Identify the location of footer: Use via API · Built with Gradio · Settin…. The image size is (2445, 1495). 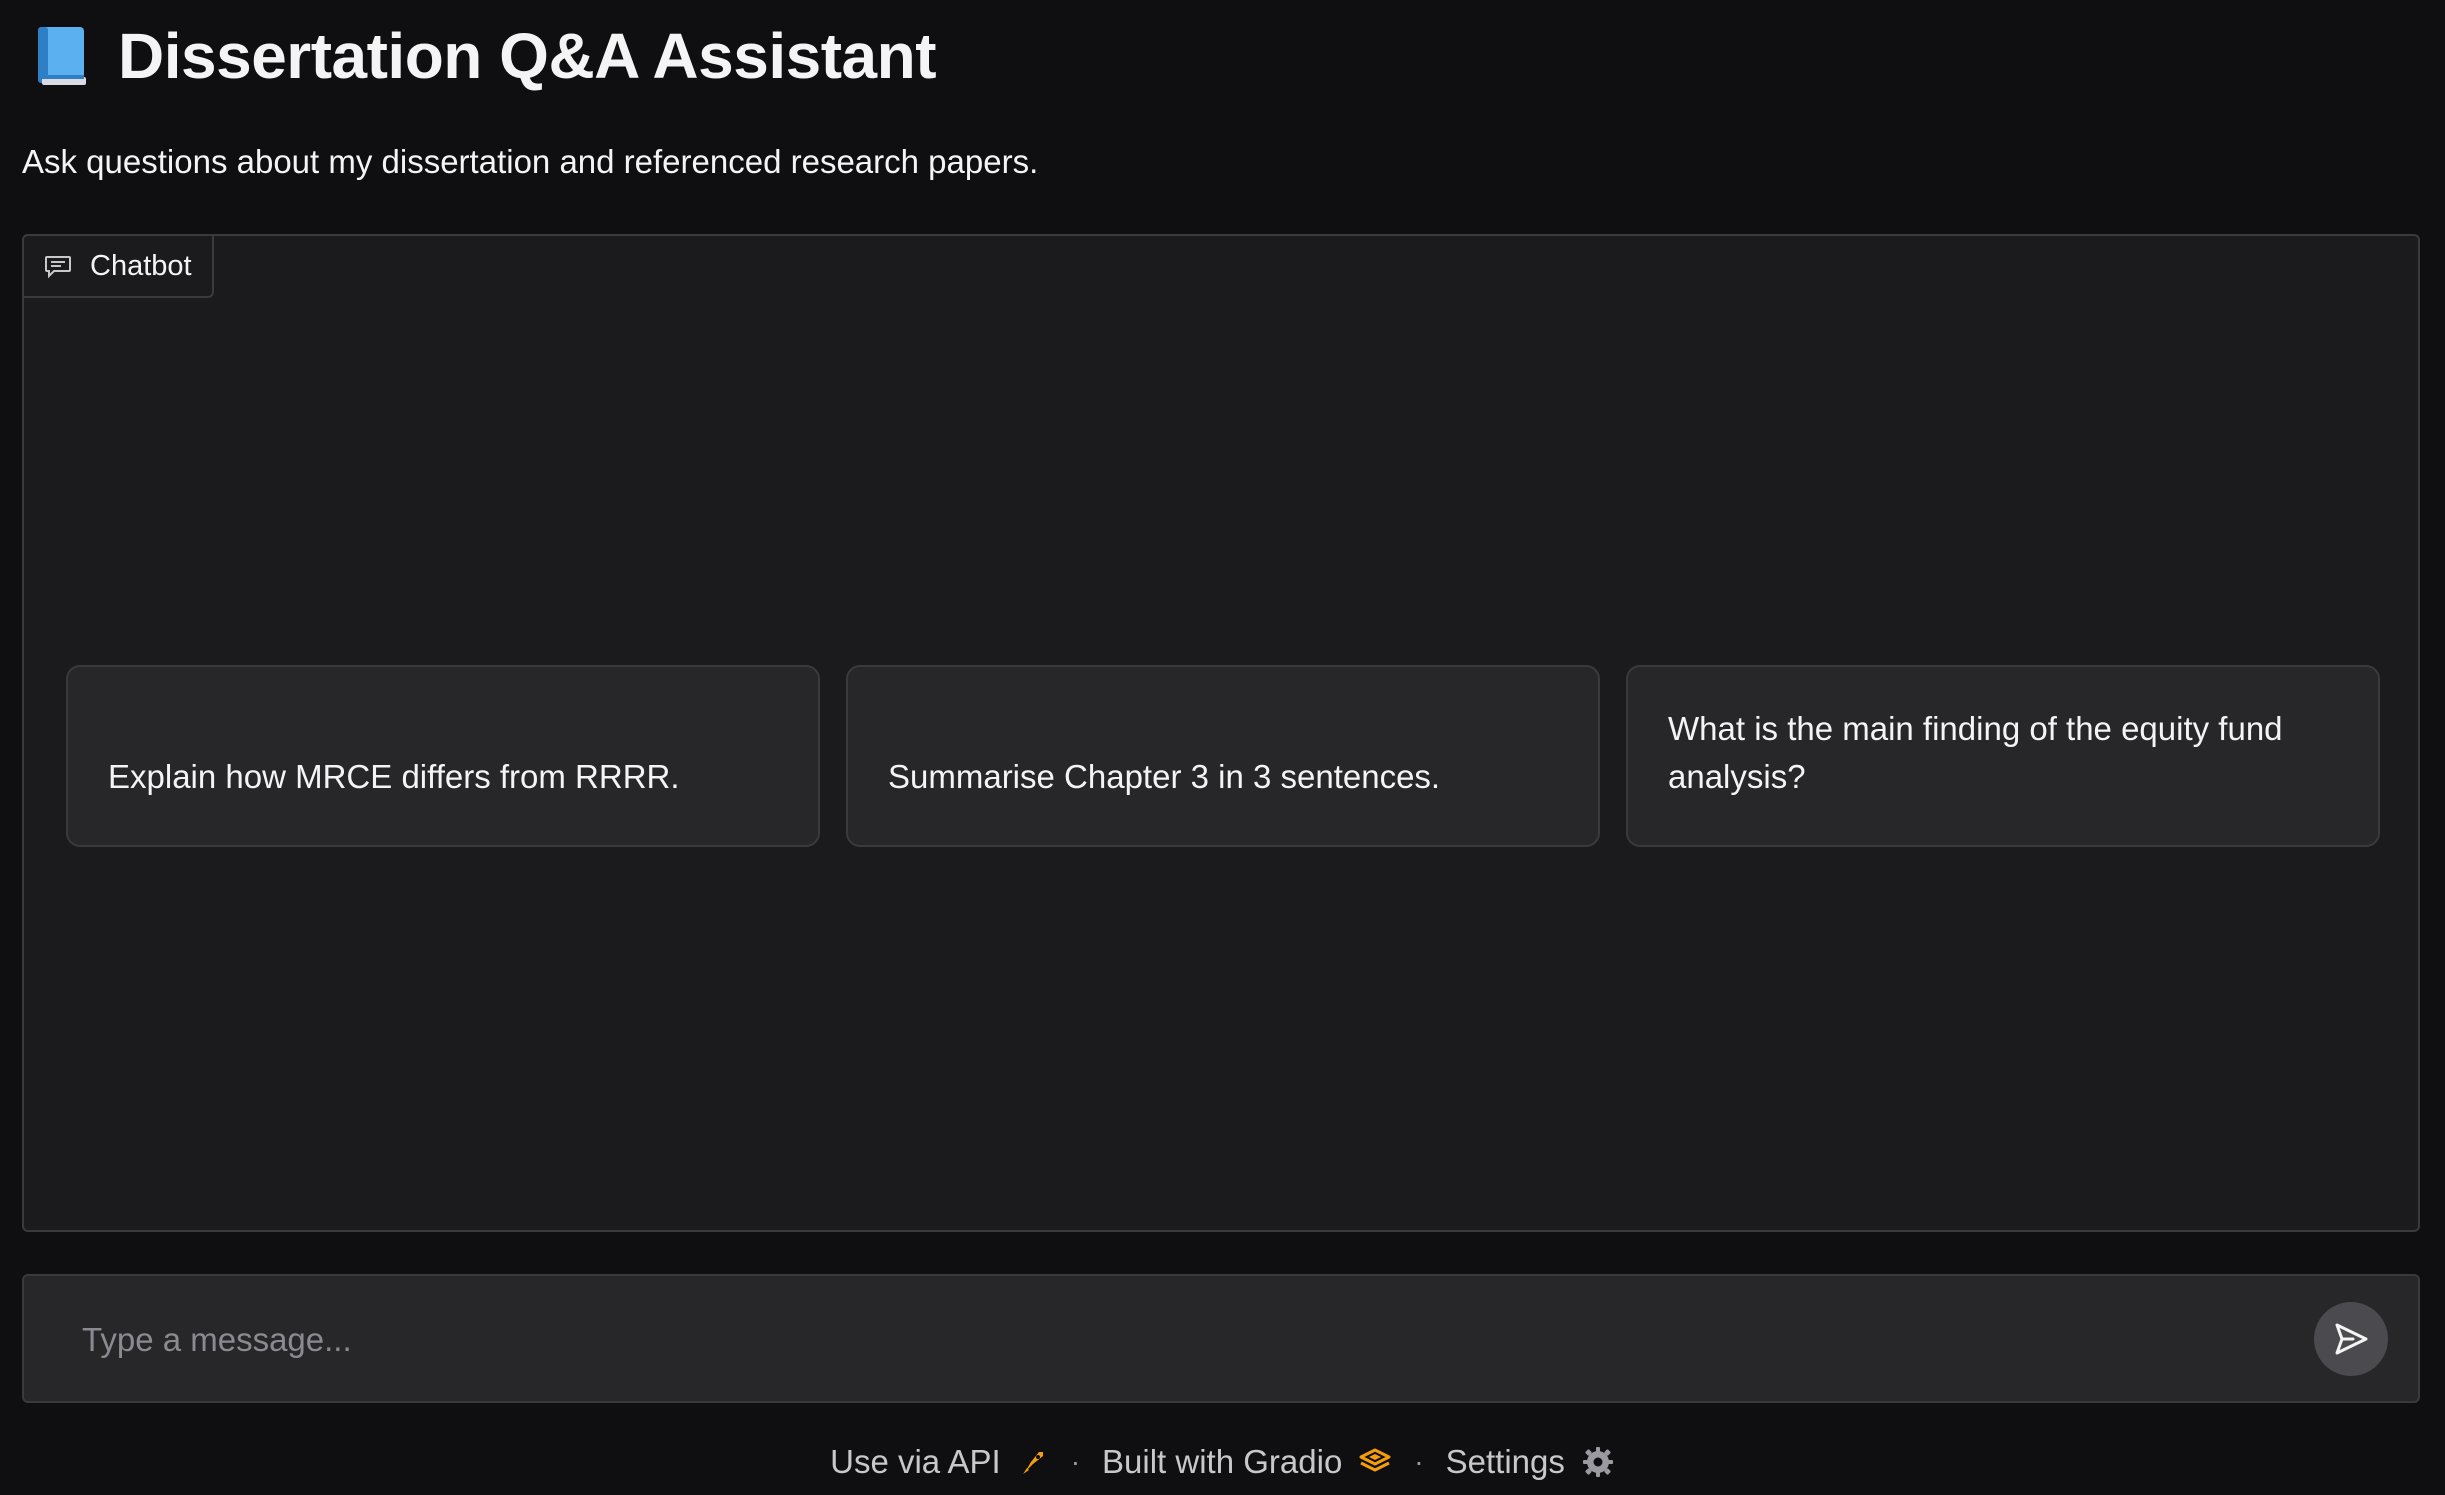
(1222, 1462).